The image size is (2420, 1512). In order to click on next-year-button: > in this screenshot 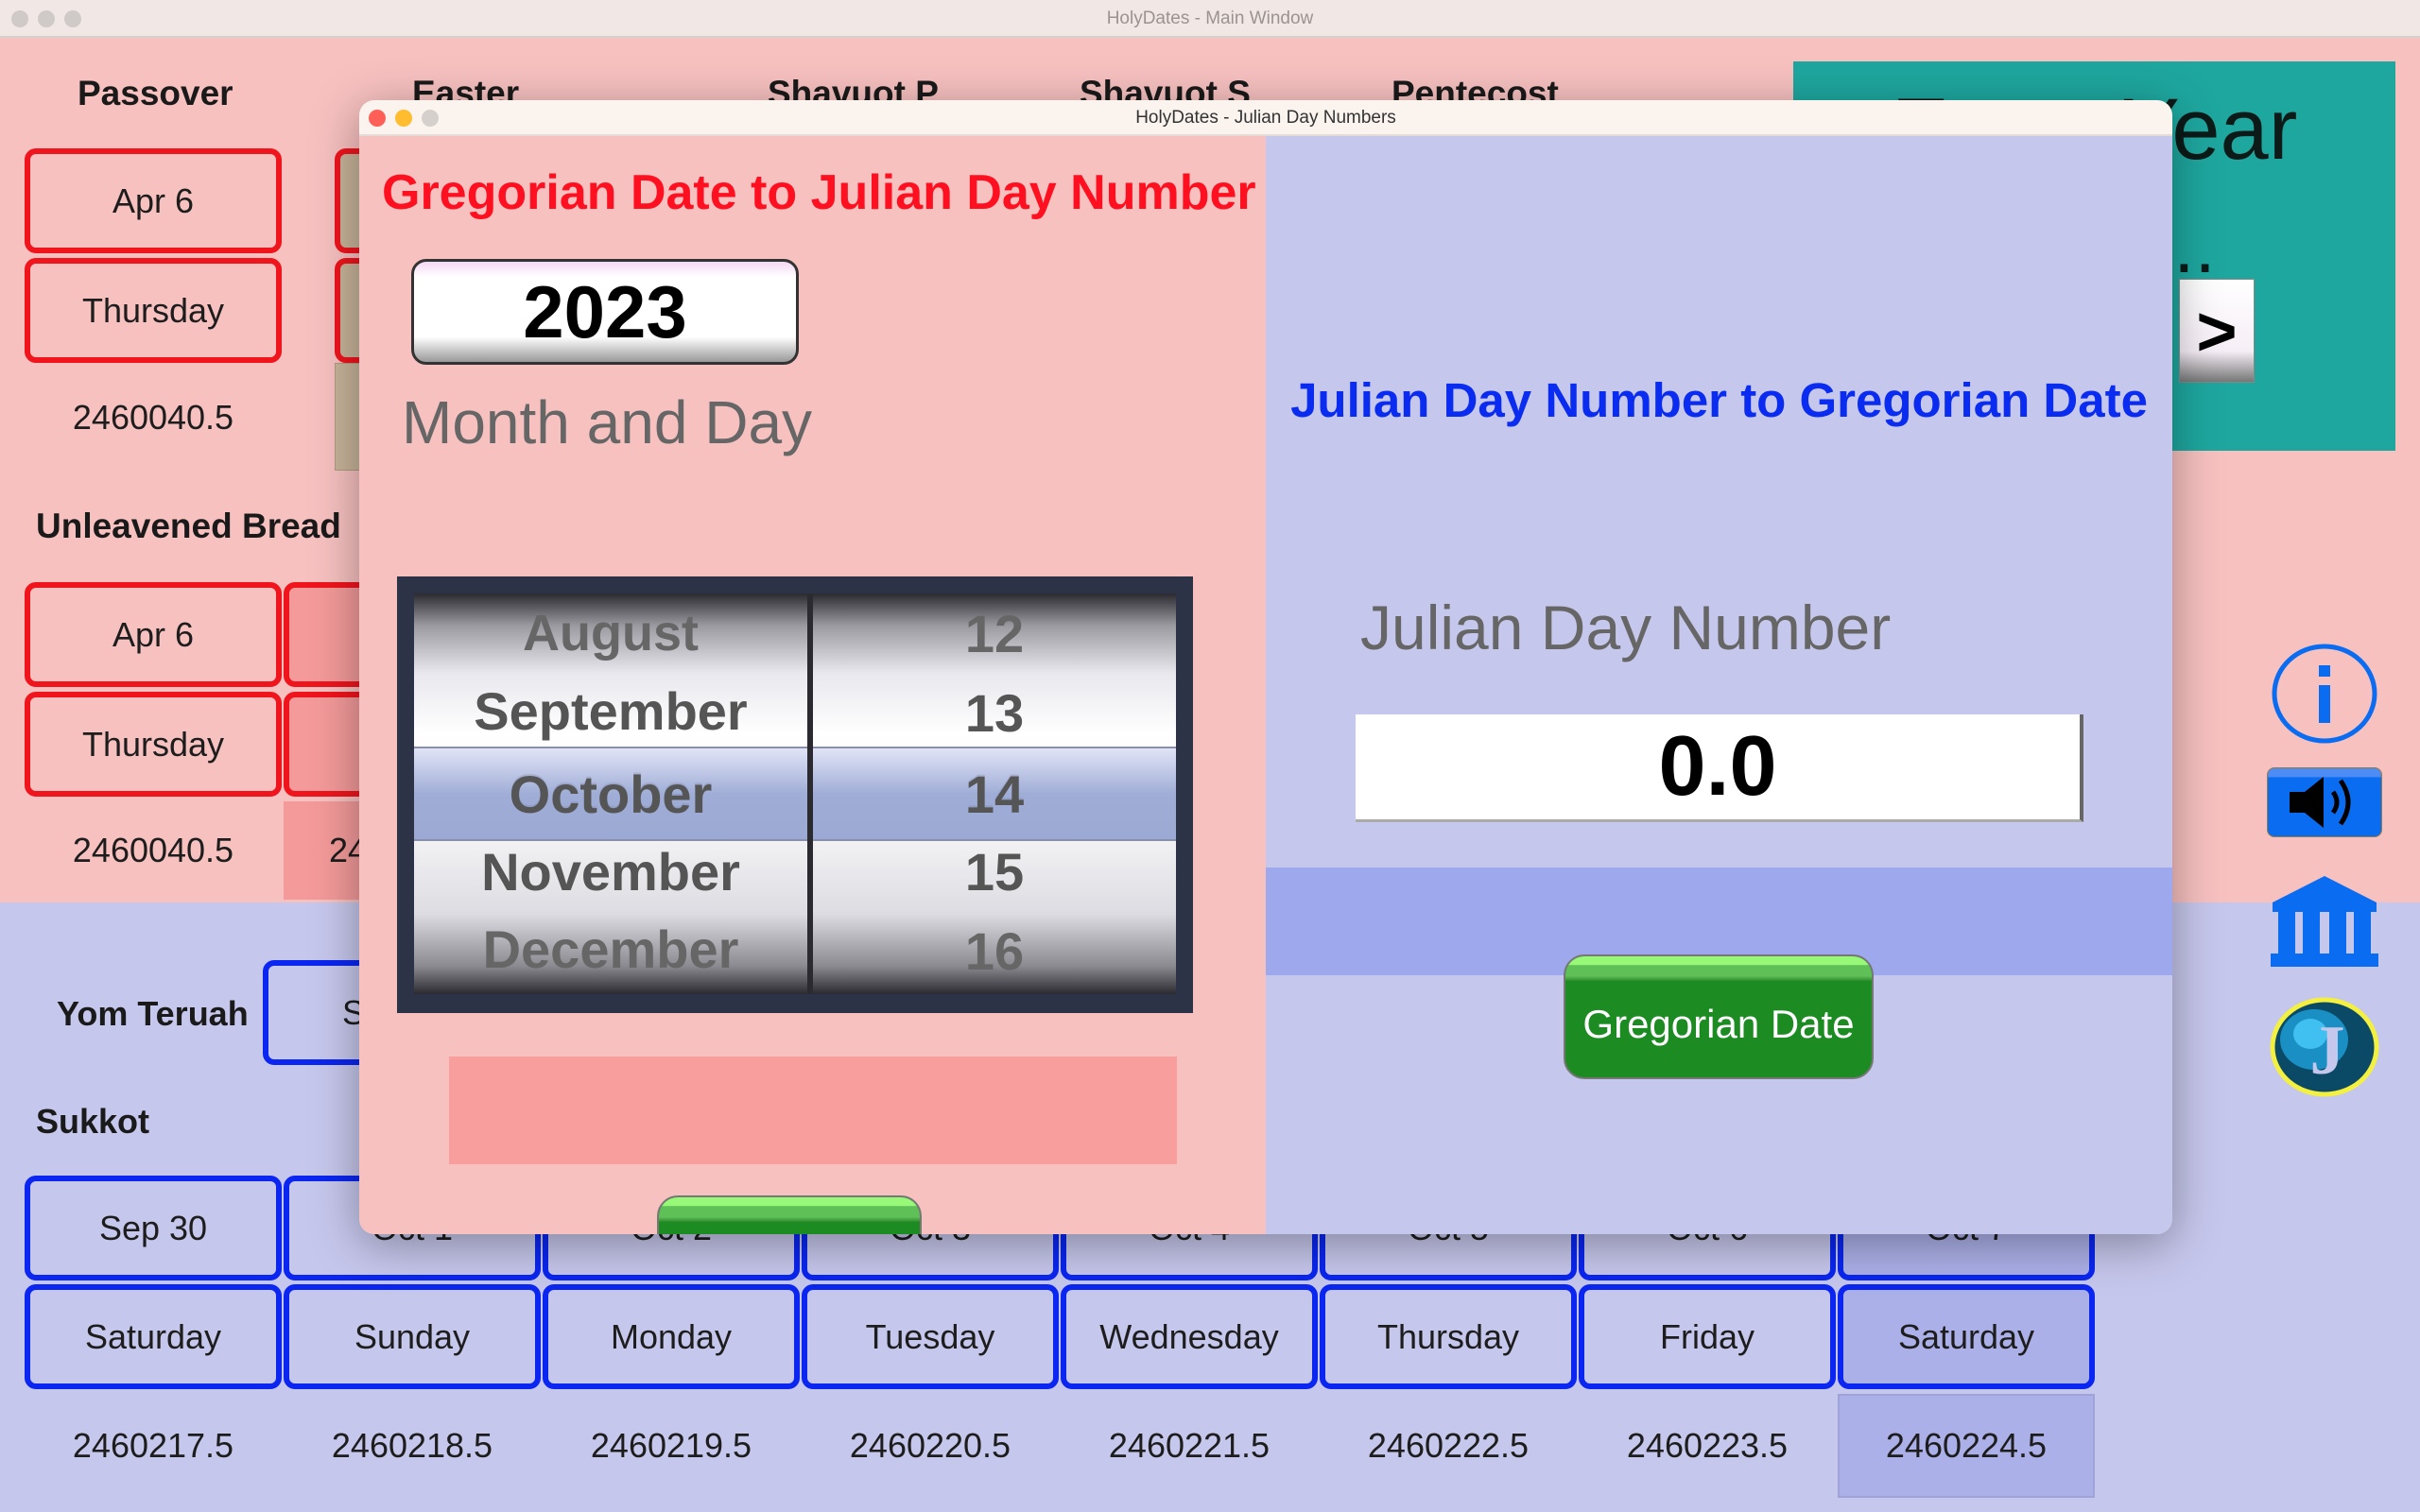, I will do `click(2217, 331)`.